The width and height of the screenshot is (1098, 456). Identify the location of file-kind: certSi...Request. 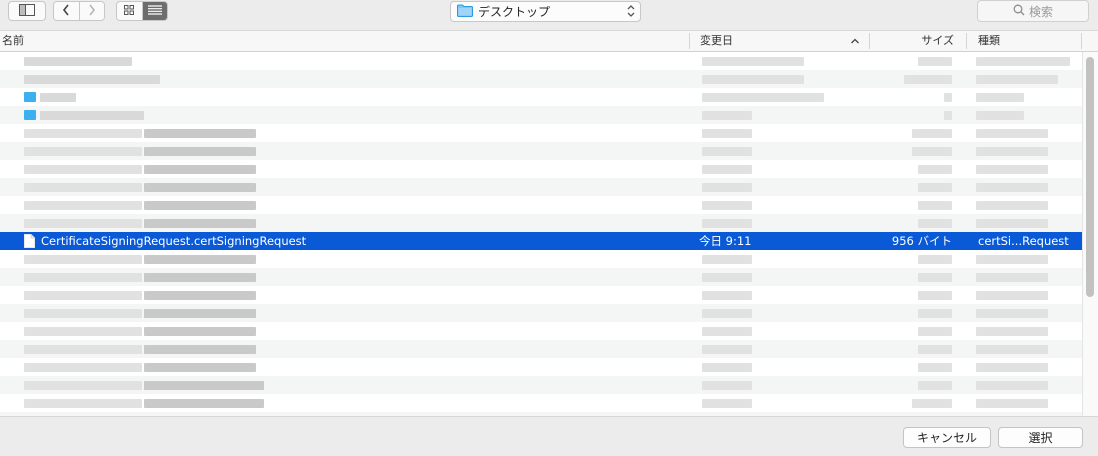
(1023, 241).